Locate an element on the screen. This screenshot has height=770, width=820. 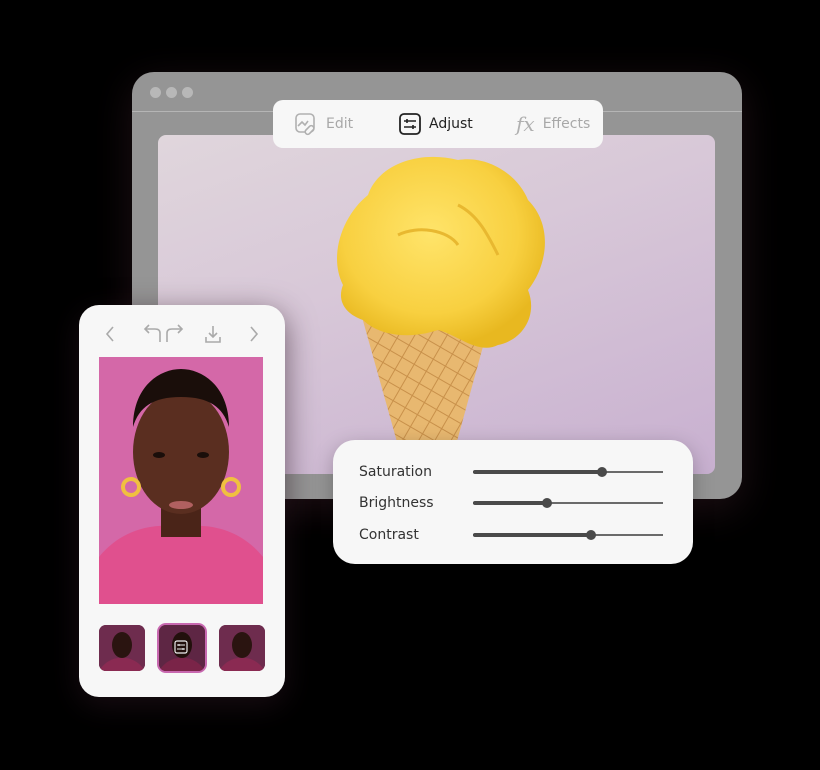
phone-toolbar is located at coordinates (182, 335).